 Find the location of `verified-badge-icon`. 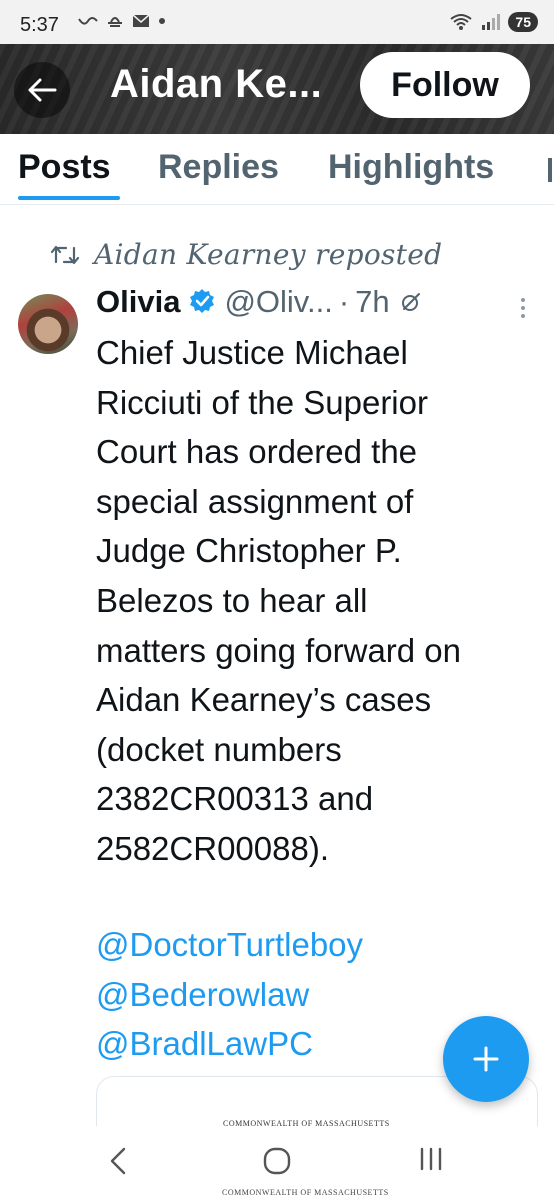

verified-badge-icon is located at coordinates (202, 302).